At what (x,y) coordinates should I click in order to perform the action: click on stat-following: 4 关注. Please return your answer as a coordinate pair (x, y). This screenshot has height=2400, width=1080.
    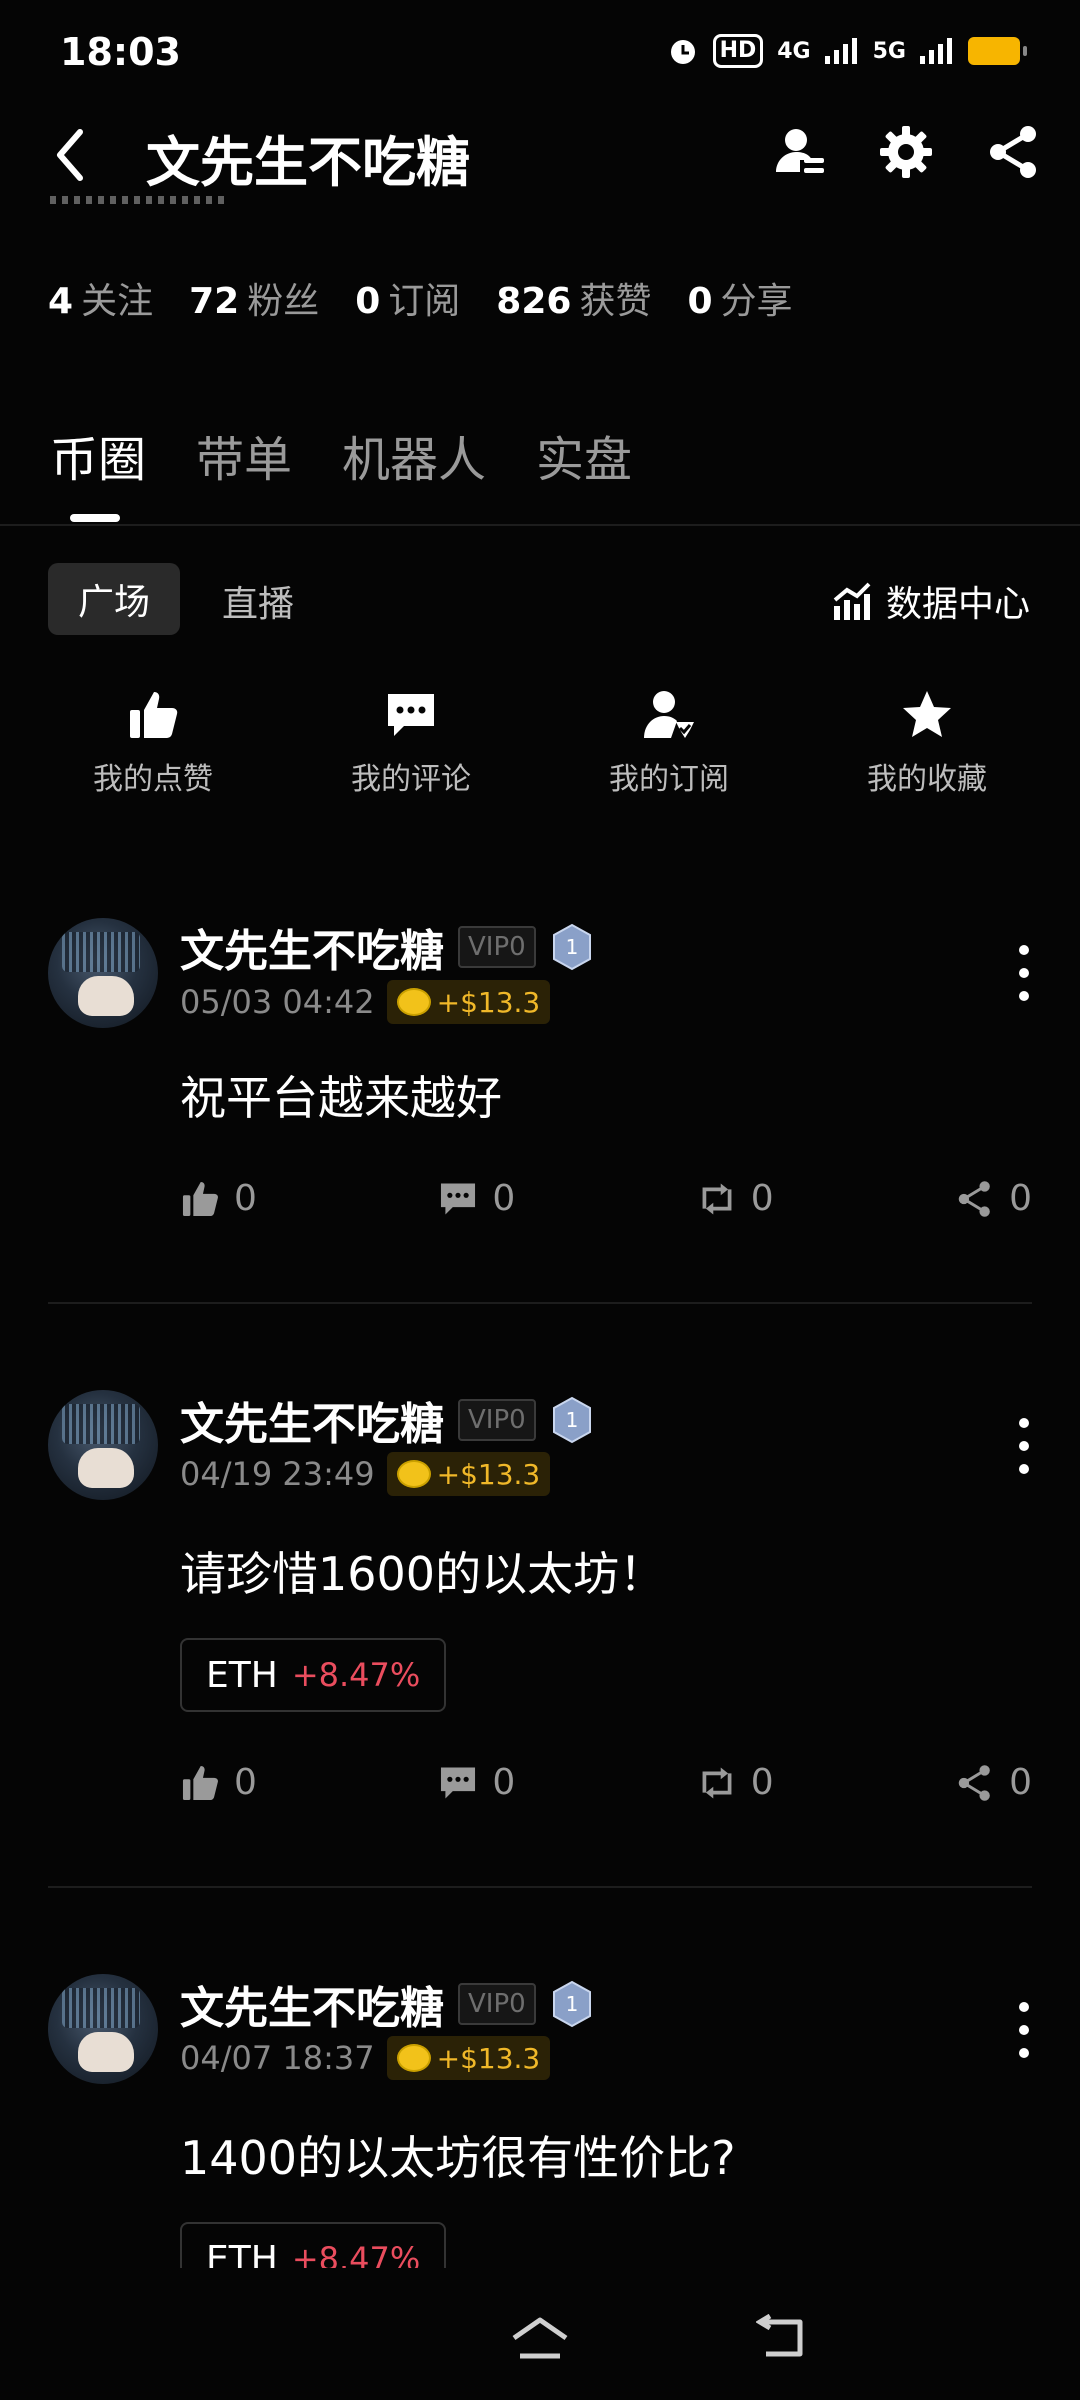
    Looking at the image, I should click on (100, 298).